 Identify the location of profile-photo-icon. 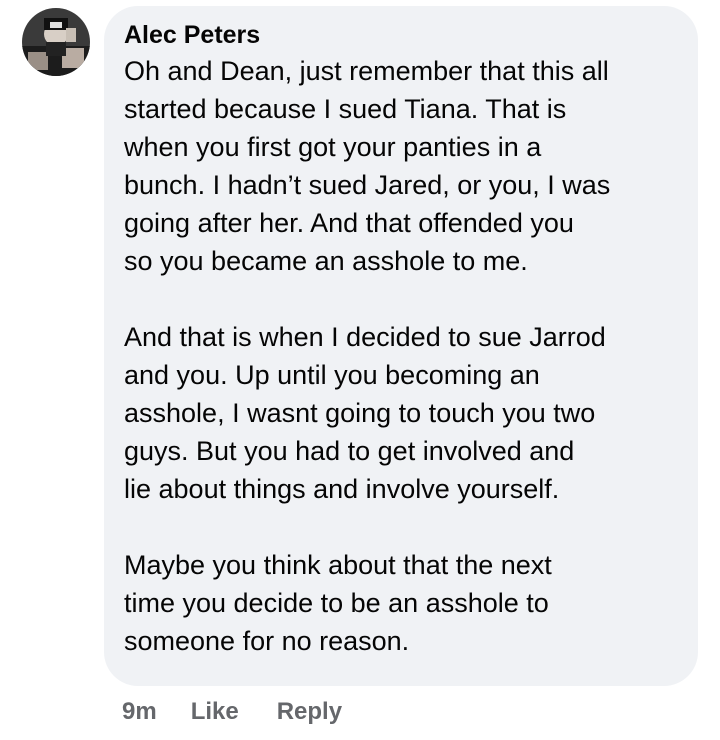
(56, 42).